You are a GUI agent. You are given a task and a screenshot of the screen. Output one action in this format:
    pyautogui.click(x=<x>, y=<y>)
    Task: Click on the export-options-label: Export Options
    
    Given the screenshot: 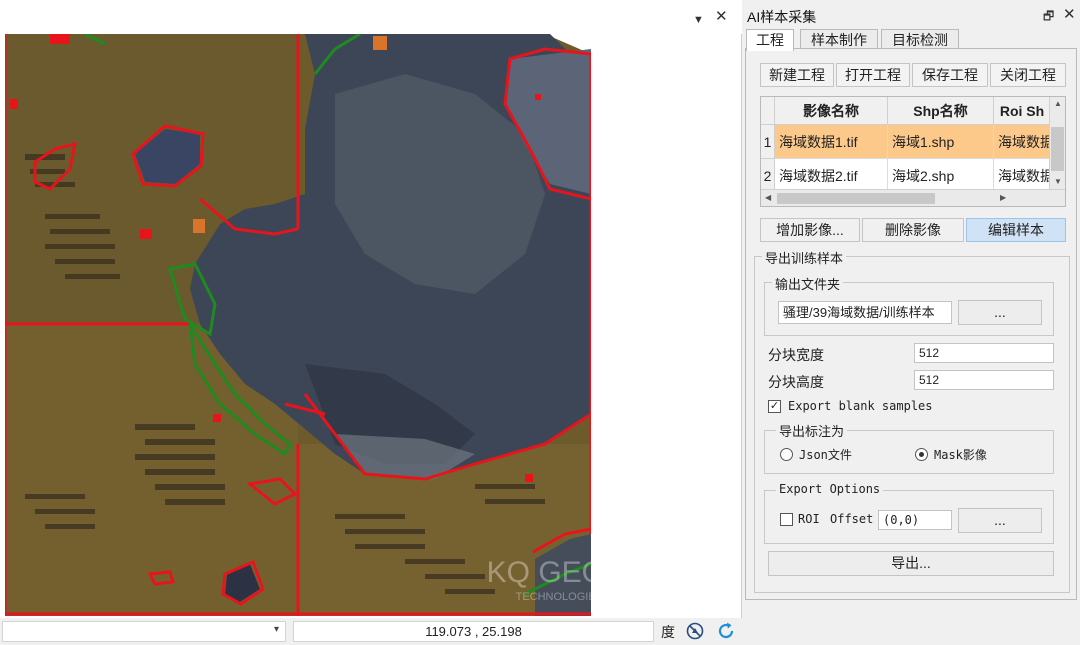 What is the action you would take?
    pyautogui.click(x=830, y=489)
    